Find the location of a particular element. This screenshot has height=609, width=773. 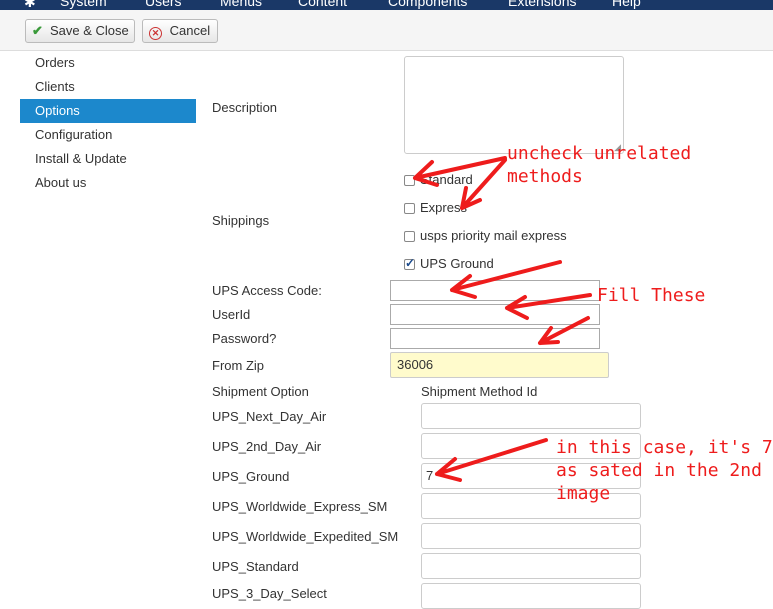

cancel-button: ✕ Cancel is located at coordinates (180, 31).